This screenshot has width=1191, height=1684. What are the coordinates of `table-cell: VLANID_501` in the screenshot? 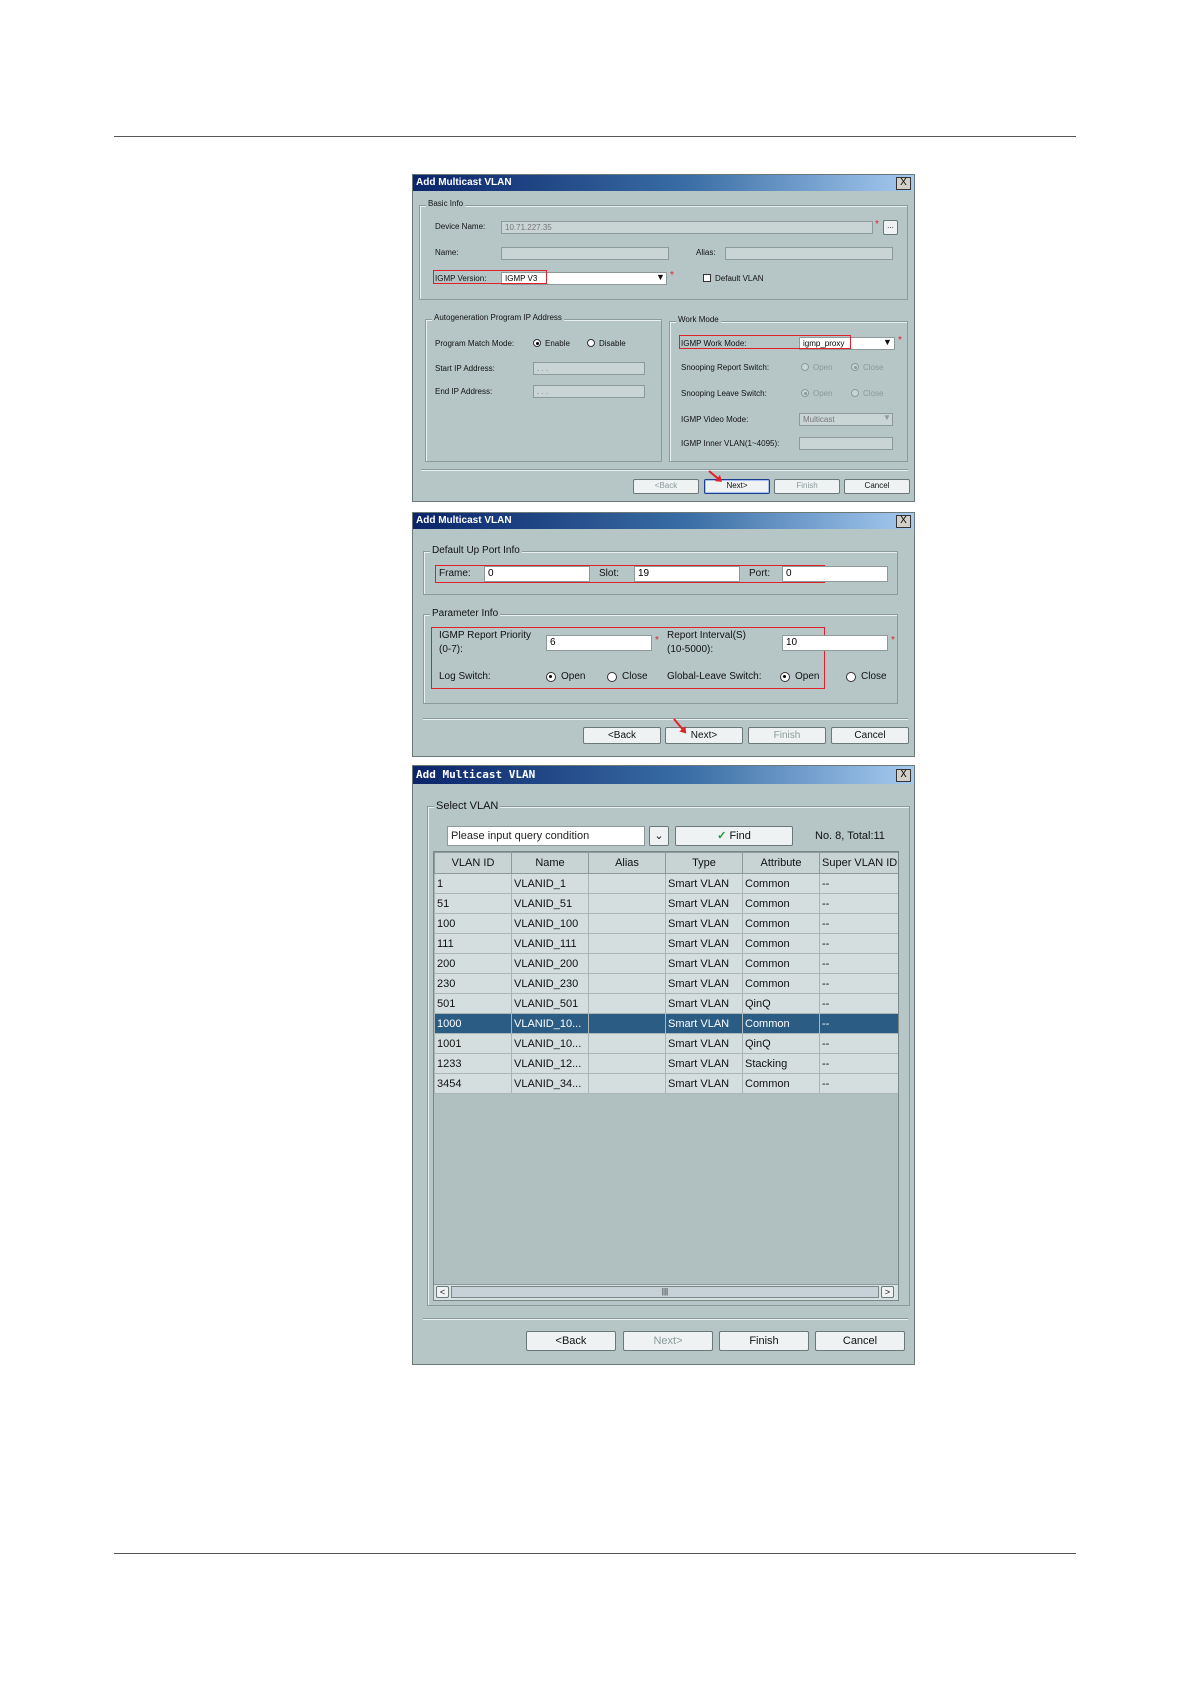 It's located at (550, 1003).